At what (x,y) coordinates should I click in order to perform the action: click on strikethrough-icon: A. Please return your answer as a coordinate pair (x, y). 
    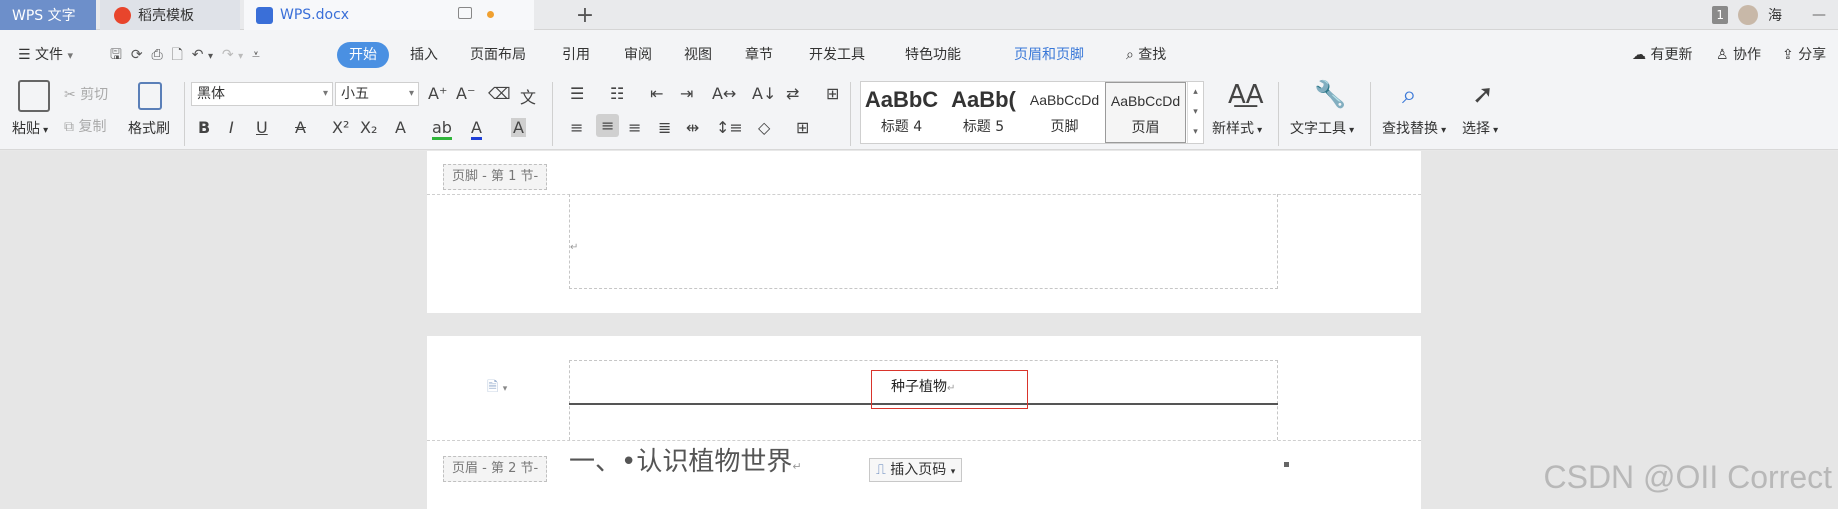
    Looking at the image, I should click on (300, 127).